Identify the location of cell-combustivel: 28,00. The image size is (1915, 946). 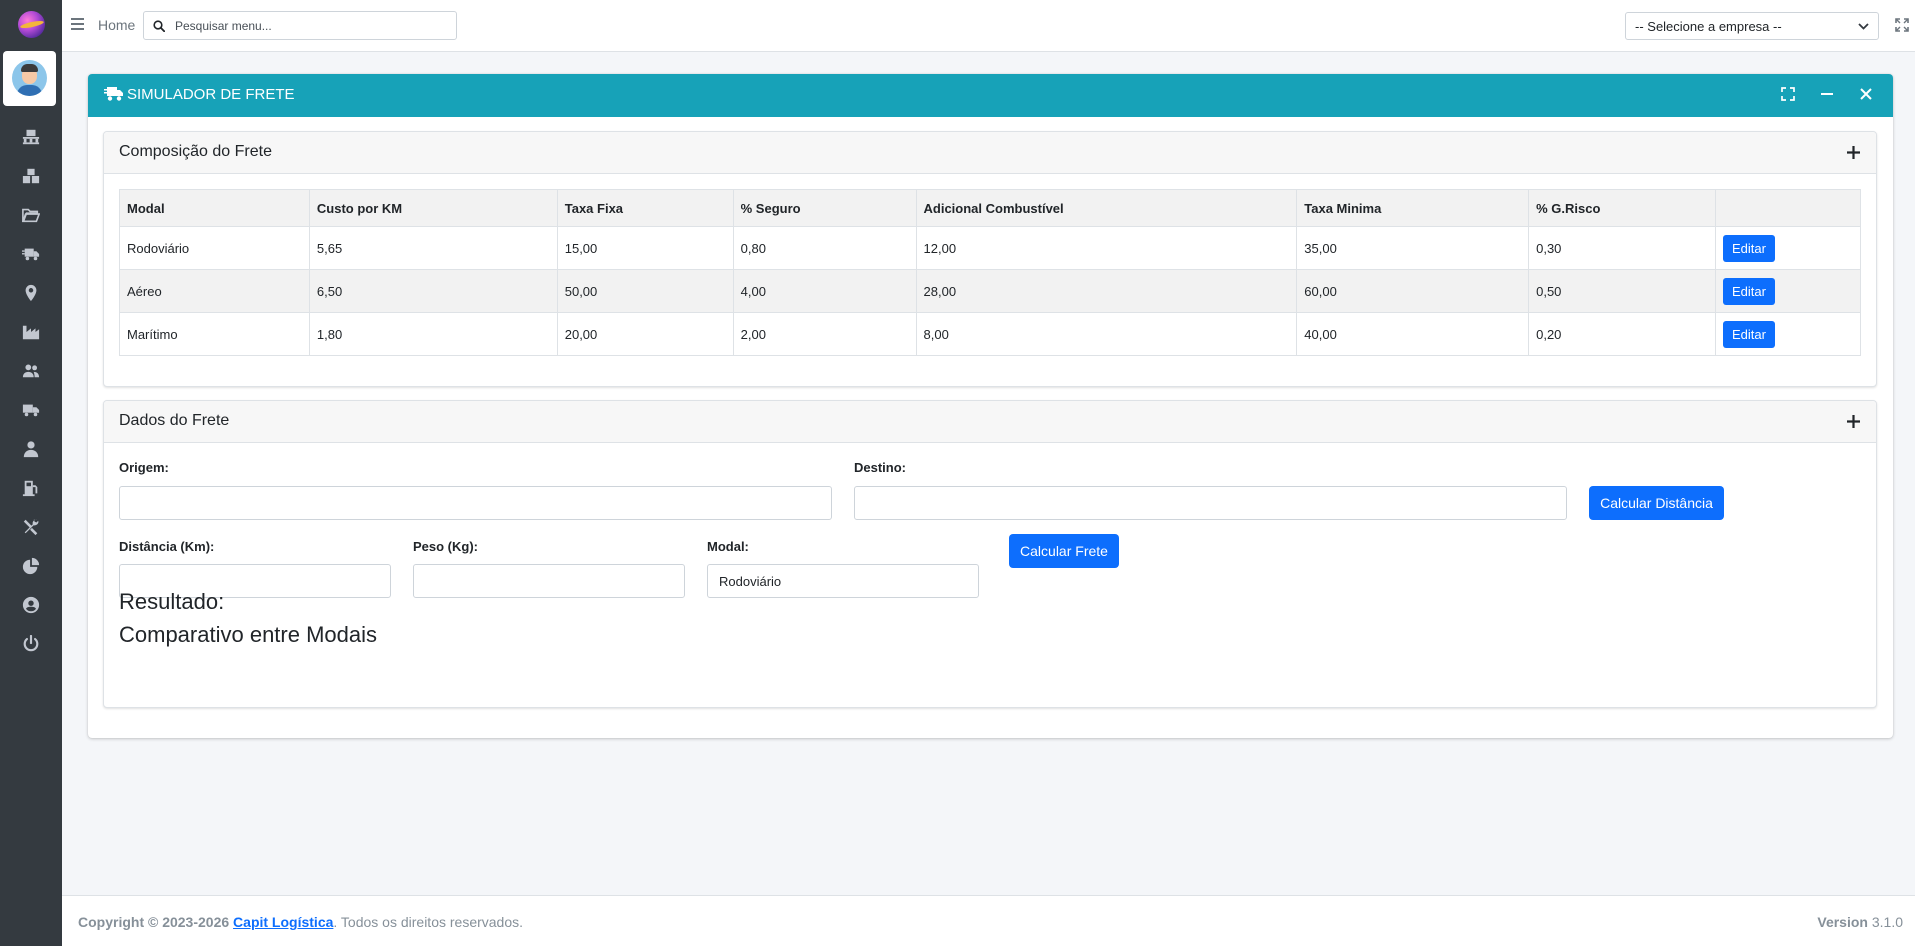
(1106, 291).